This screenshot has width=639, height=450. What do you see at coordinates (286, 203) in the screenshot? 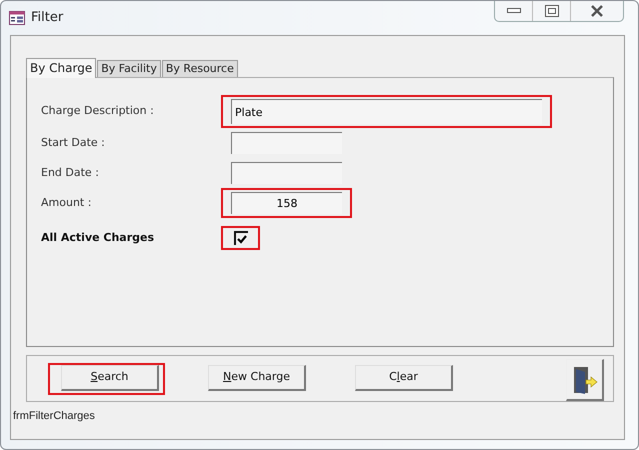
I see `input-field: 158` at bounding box center [286, 203].